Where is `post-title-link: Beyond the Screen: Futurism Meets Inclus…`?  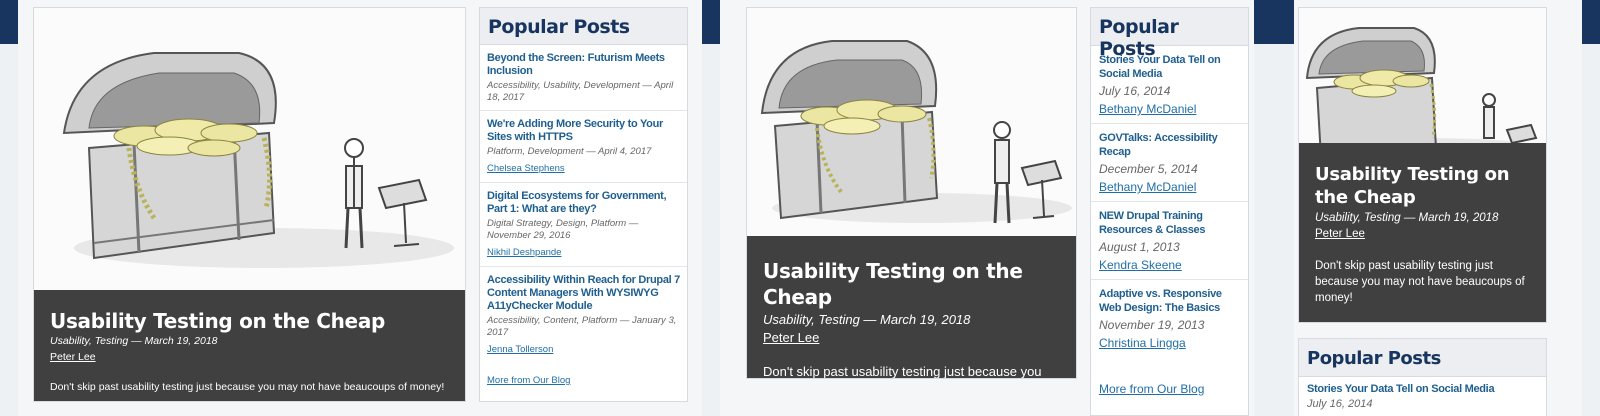 post-title-link: Beyond the Screen: Futurism Meets Inclus… is located at coordinates (583, 65).